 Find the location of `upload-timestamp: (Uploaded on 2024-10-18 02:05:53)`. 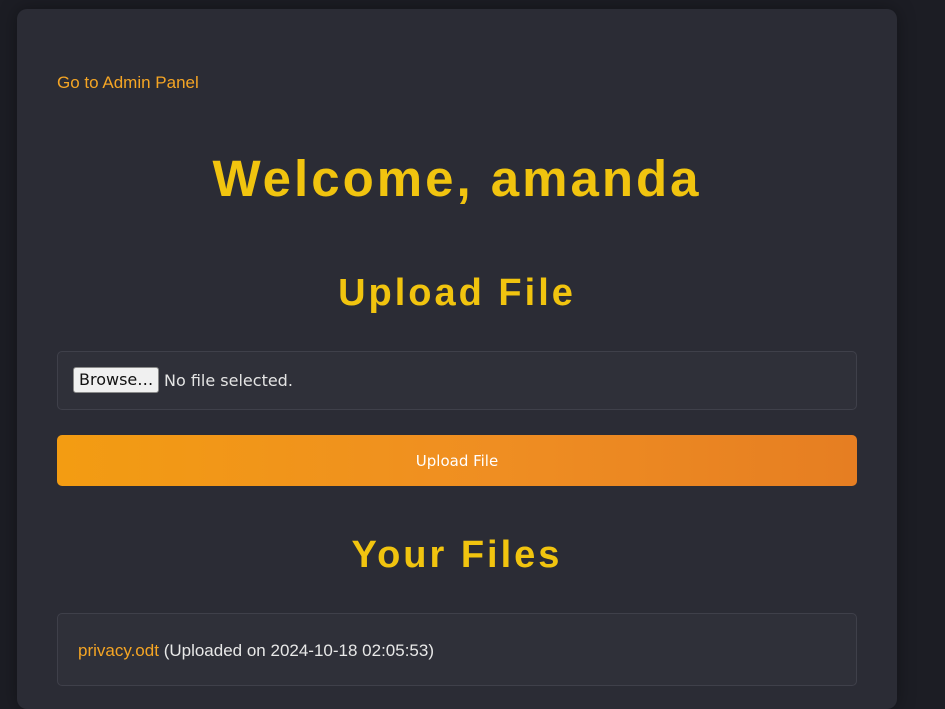

upload-timestamp: (Uploaded on 2024-10-18 02:05:53) is located at coordinates (299, 650).